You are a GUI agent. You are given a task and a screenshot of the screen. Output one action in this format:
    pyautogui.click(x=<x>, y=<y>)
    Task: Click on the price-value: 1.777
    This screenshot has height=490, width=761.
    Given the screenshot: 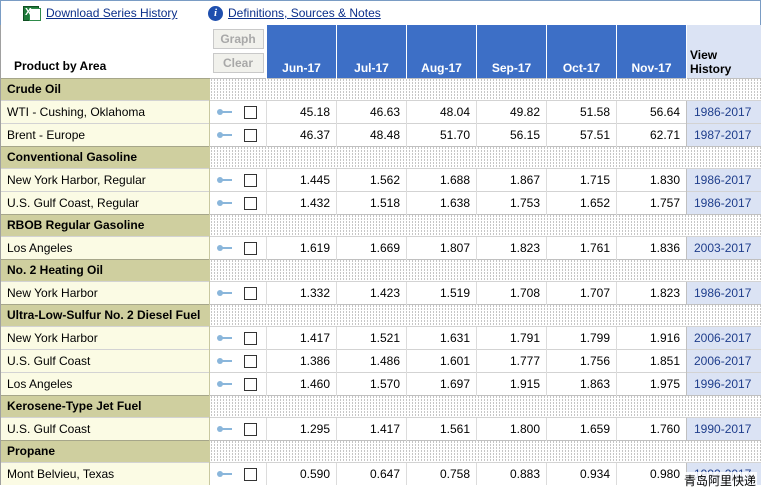 What is the action you would take?
    pyautogui.click(x=511, y=360)
    